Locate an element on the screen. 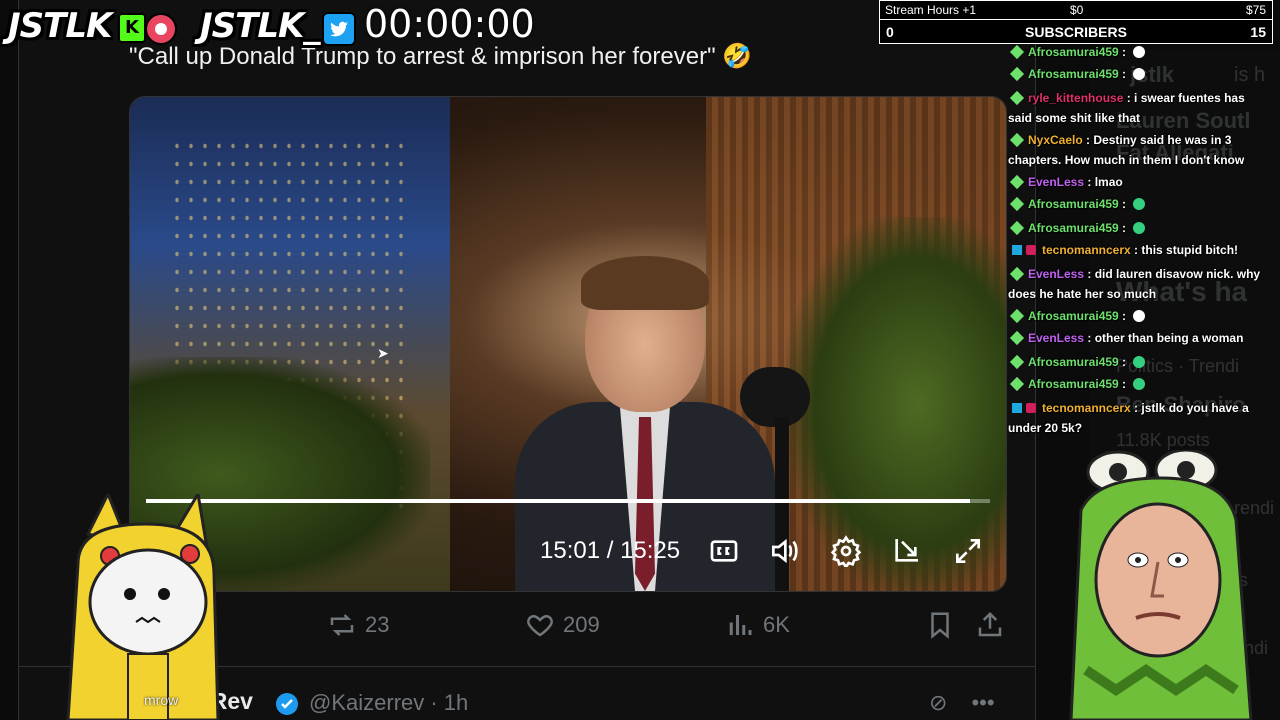  heart-icon is located at coordinates (540, 625).